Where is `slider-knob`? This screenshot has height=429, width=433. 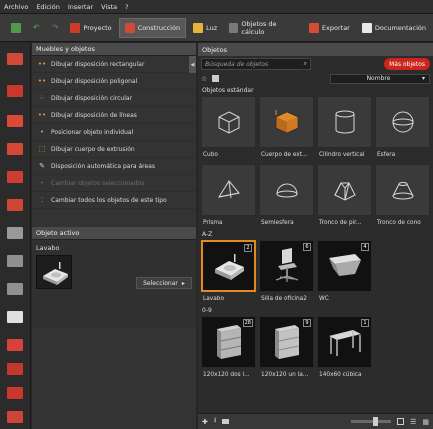 slider-knob is located at coordinates (376, 421).